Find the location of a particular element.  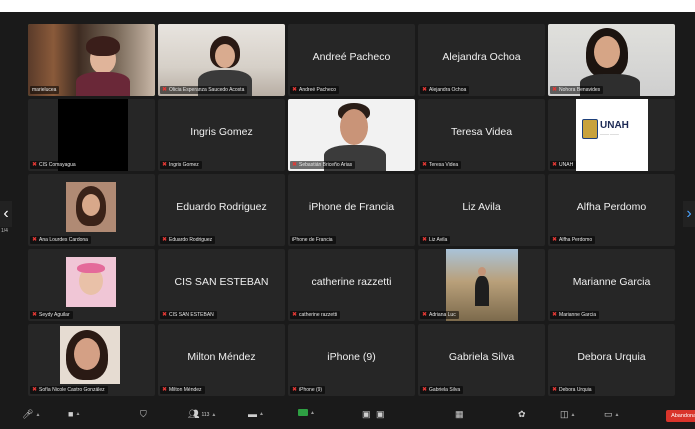

participant-tile: ✖ Sebastián Briceño Arias is located at coordinates (351, 135).